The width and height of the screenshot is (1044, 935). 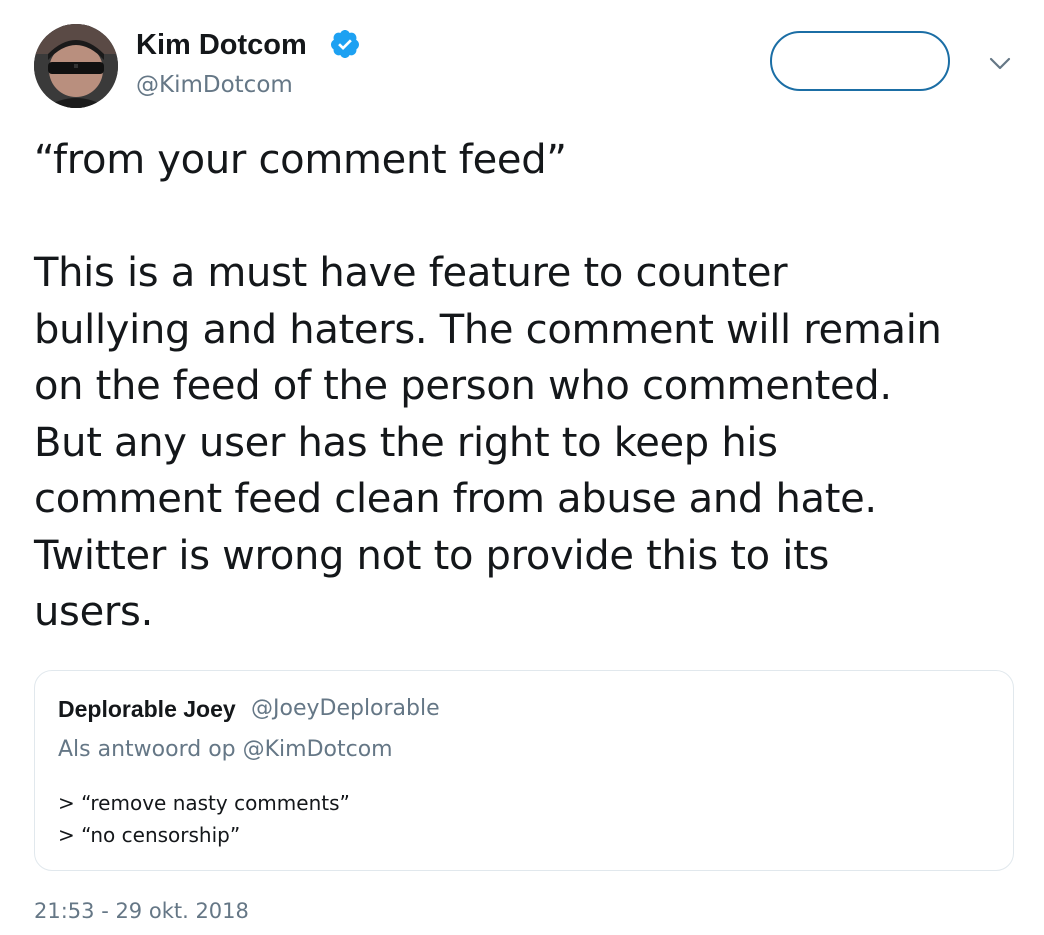 What do you see at coordinates (455, 499) in the screenshot?
I see `tweet-line: comment feed clean from abuse and hate.` at bounding box center [455, 499].